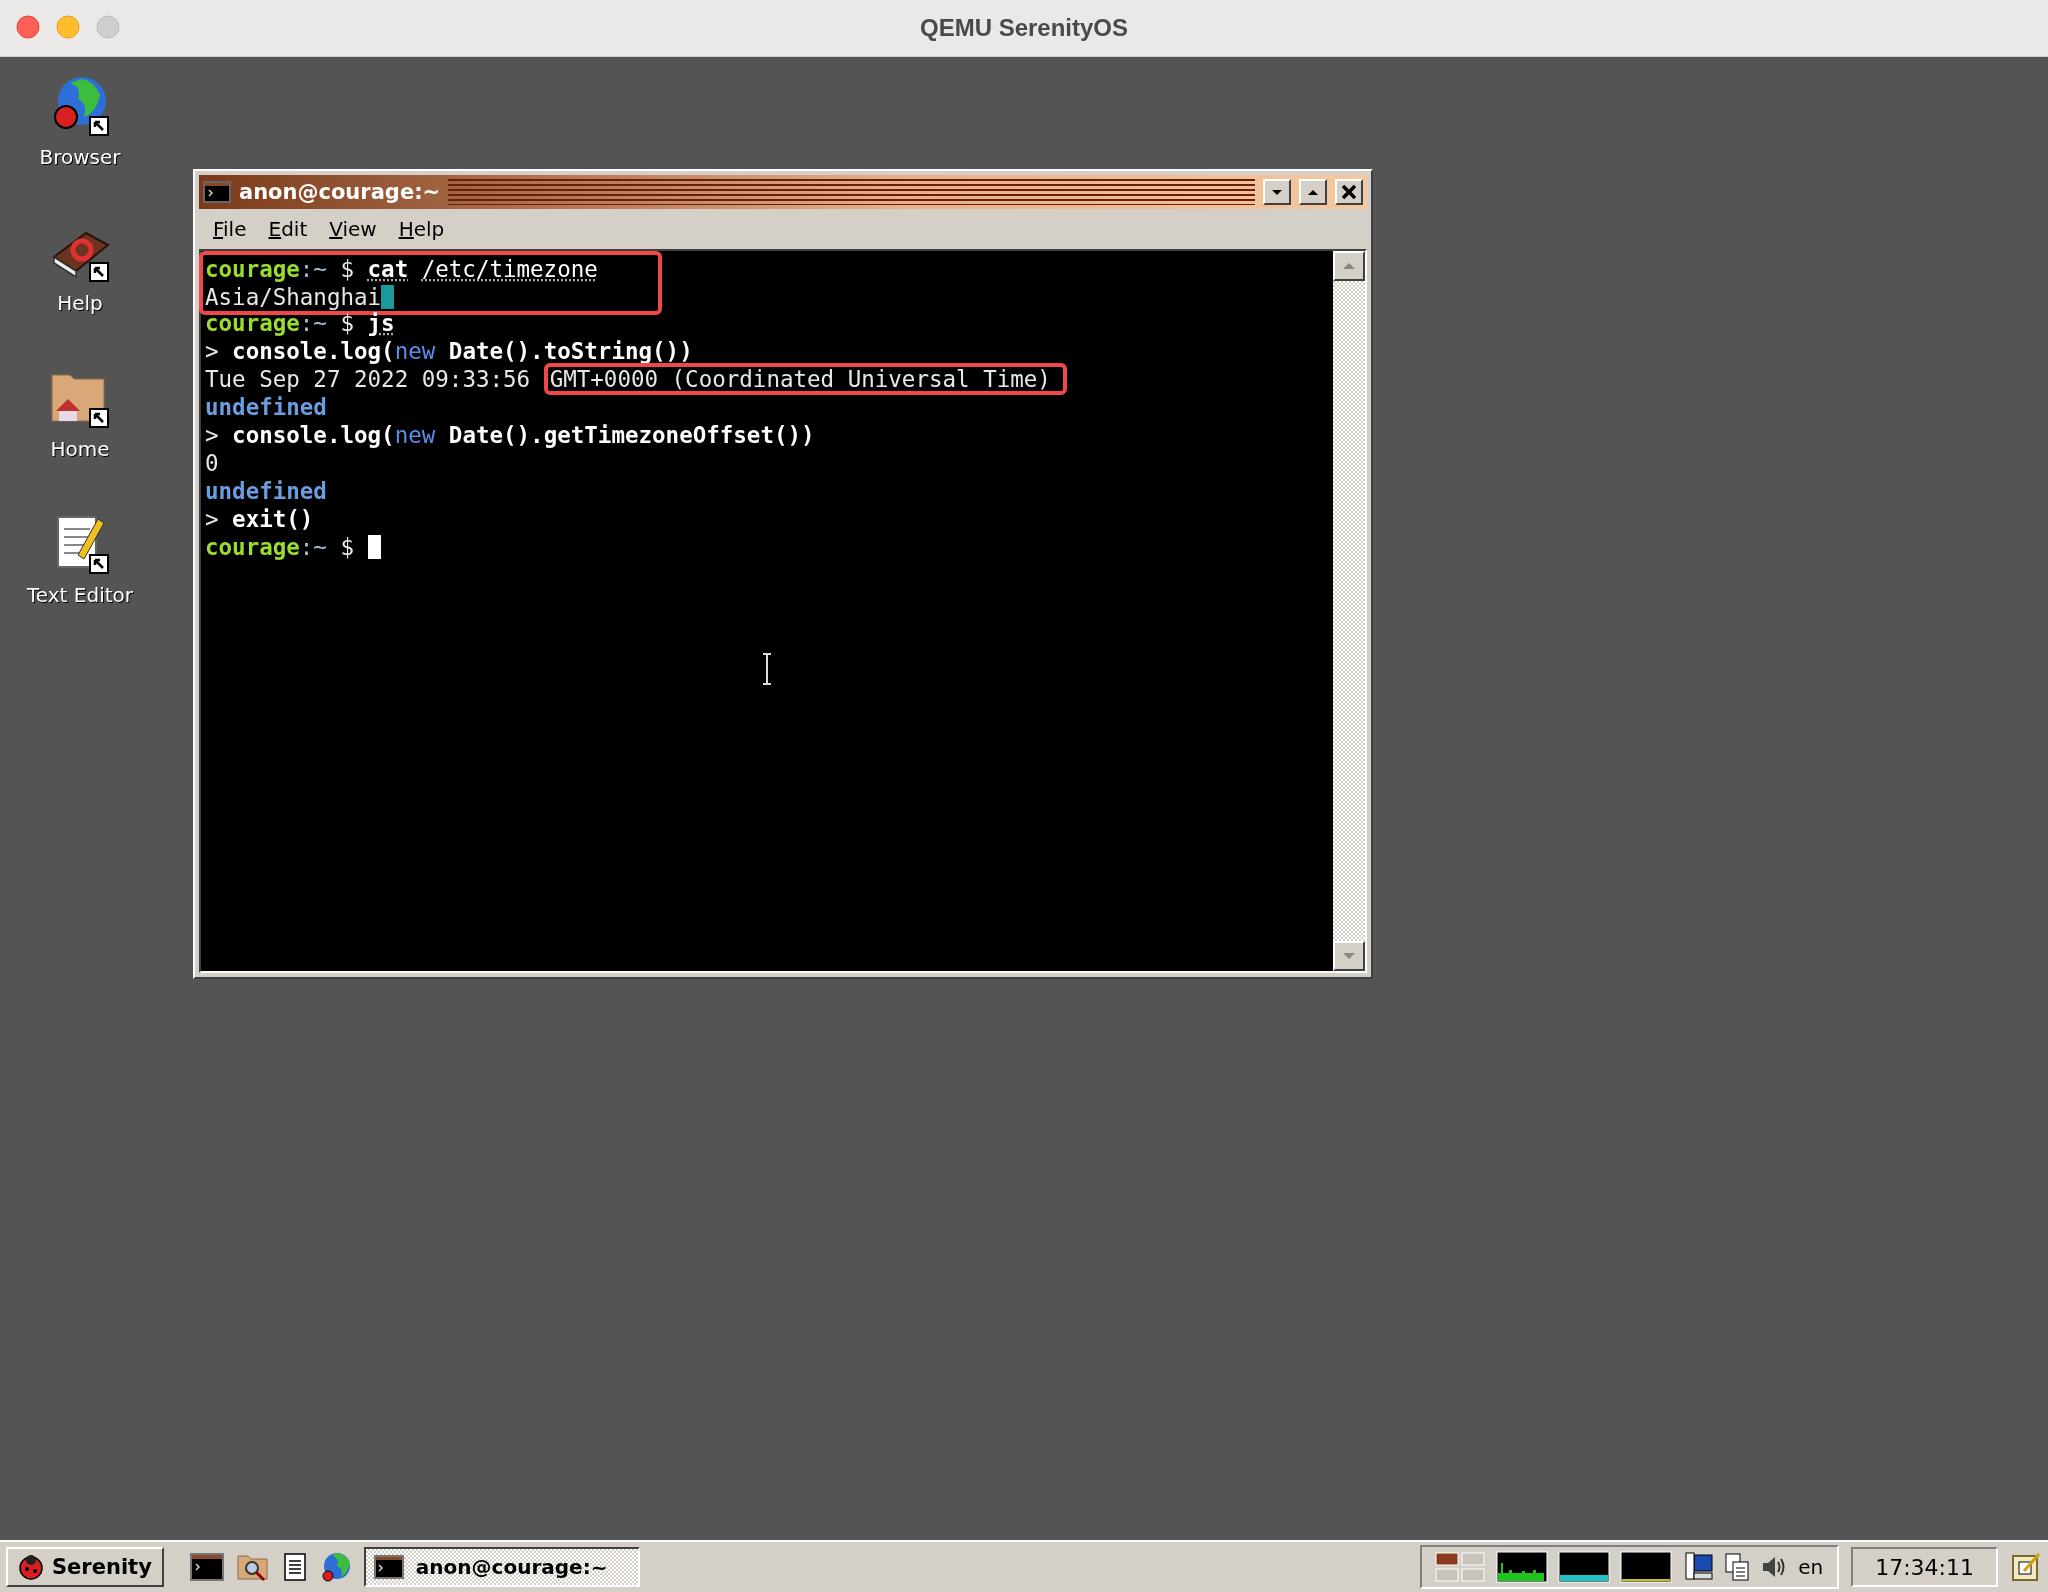 The image size is (2048, 1592). Describe the element at coordinates (80, 303) in the screenshot. I see `desktop-icon-label: Help` at that location.